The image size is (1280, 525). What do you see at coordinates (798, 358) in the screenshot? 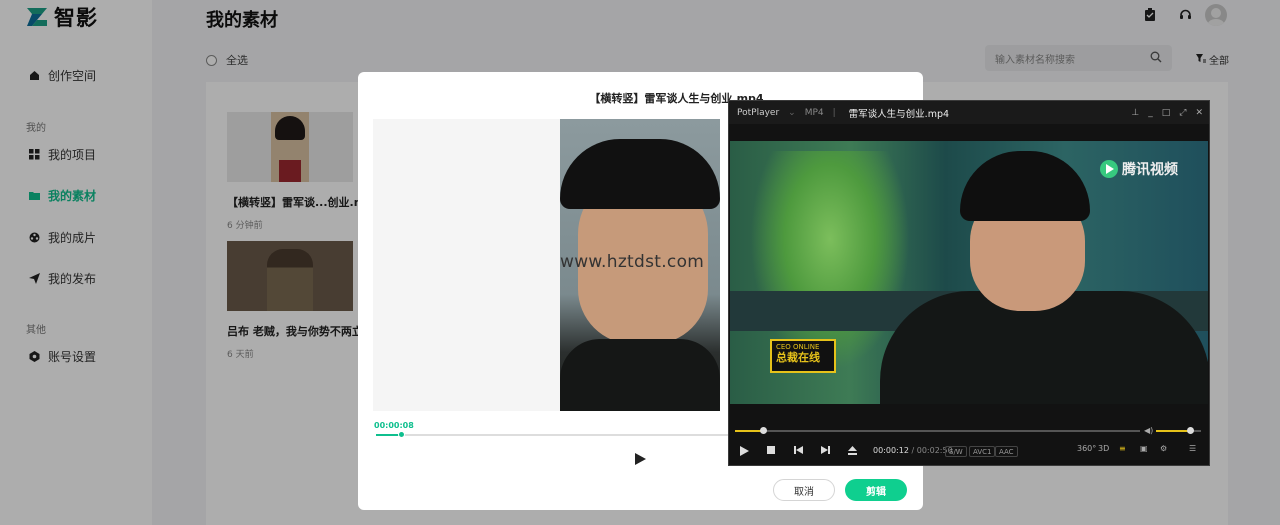
I see `ceo-online-main: 总裁在线` at bounding box center [798, 358].